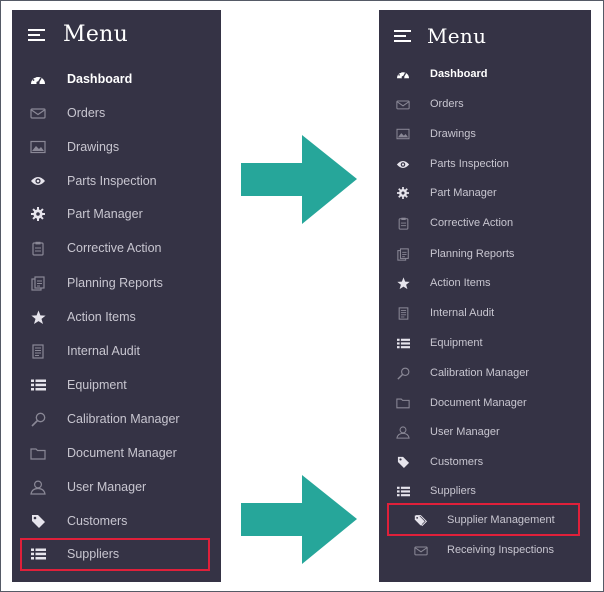 The image size is (604, 592). Describe the element at coordinates (403, 462) in the screenshot. I see `tag-icon` at that location.